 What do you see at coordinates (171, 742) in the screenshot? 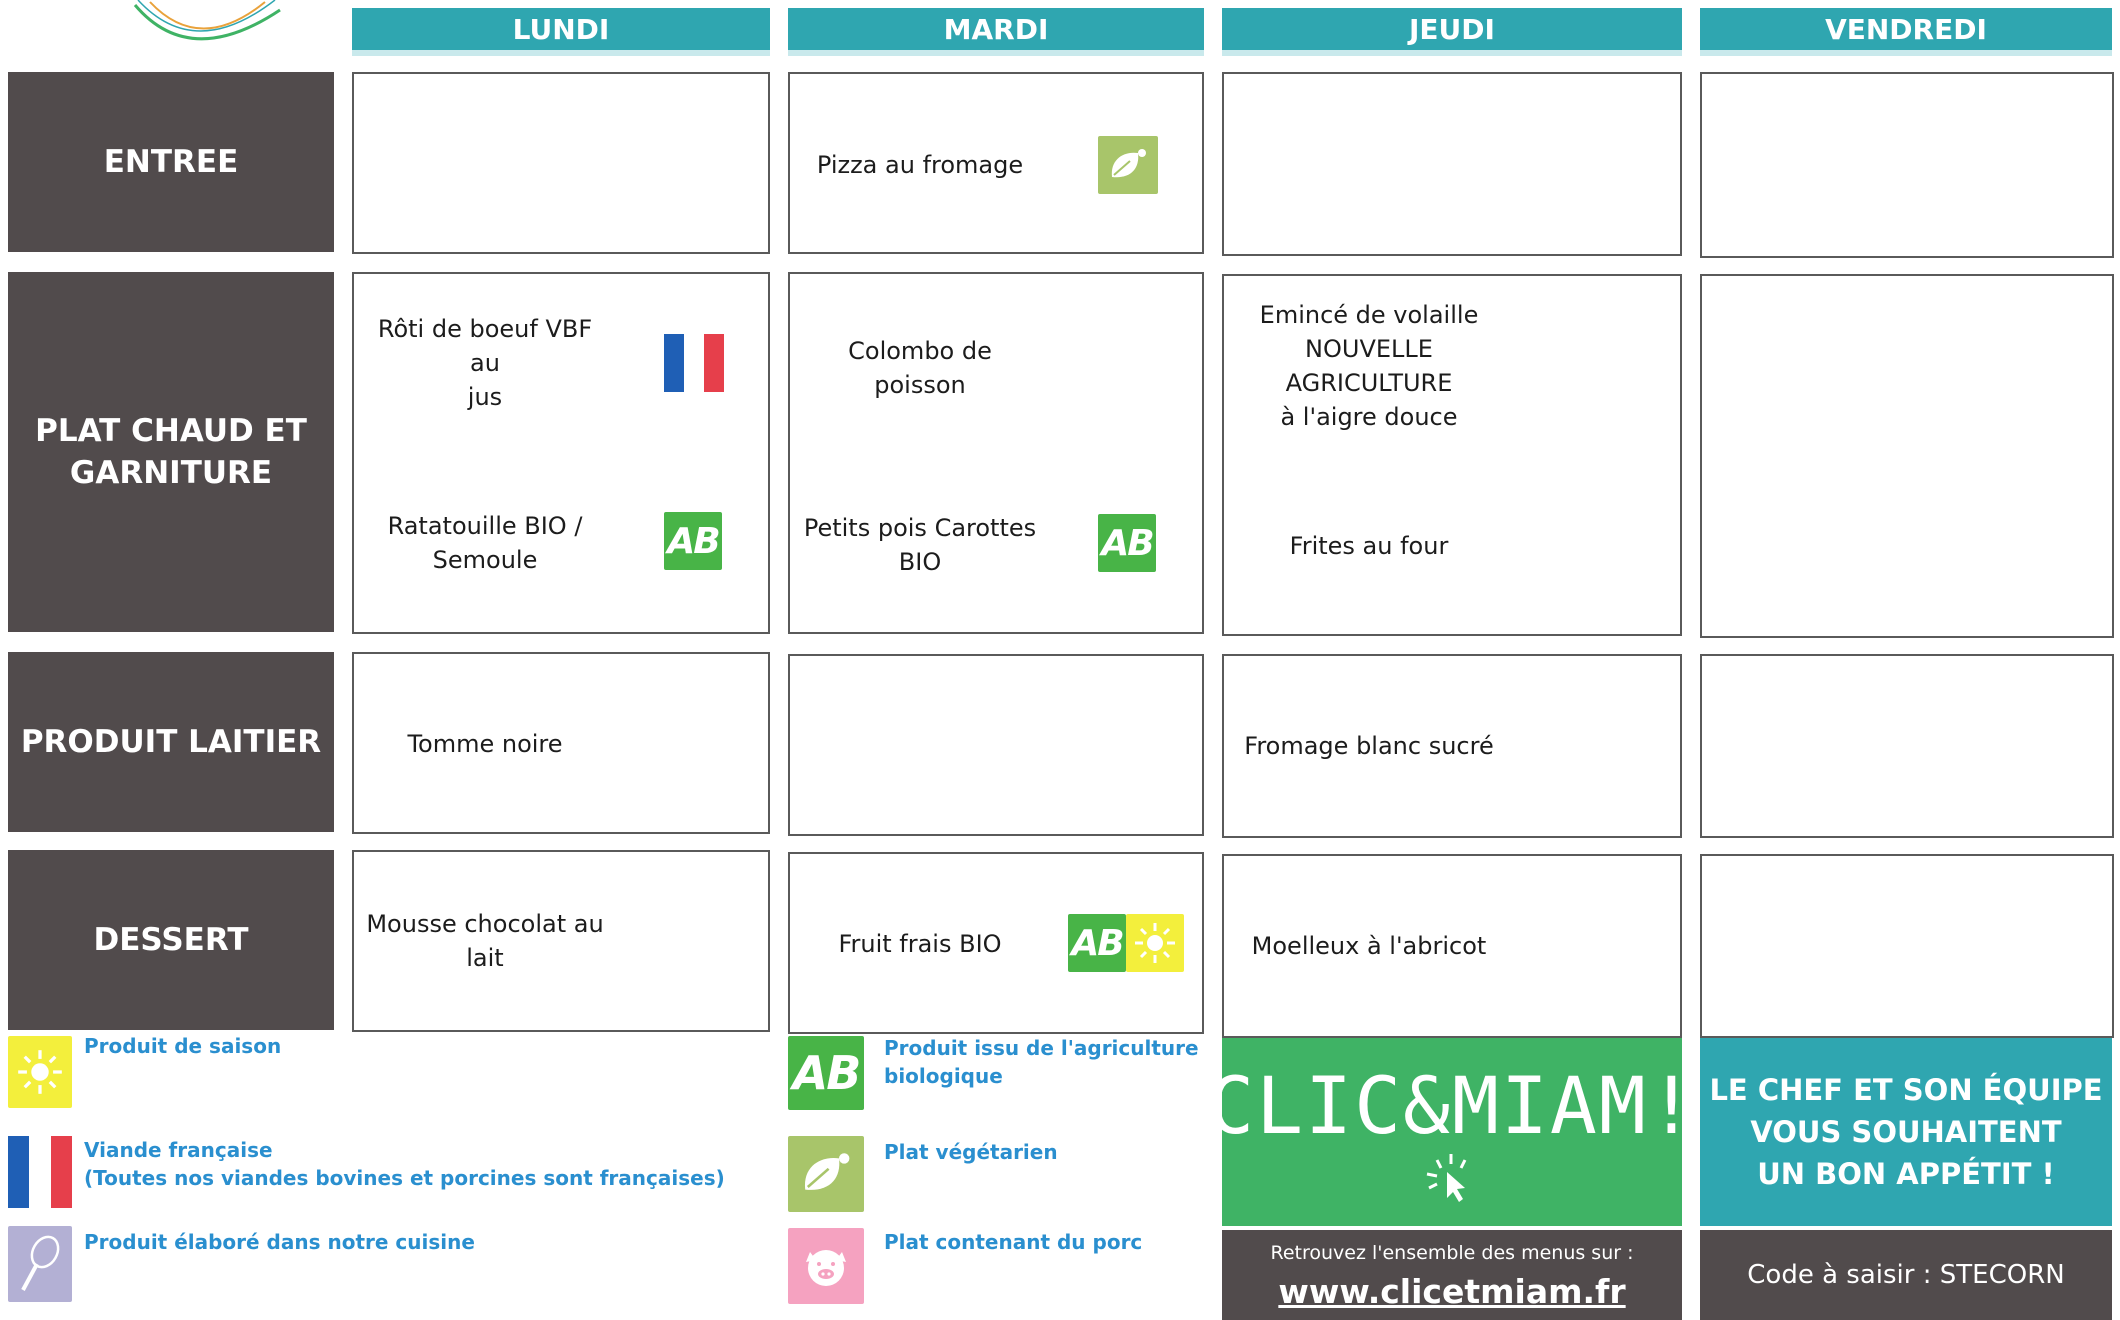
I see `row-header-laitier: PRODUIT LAITIER` at bounding box center [171, 742].